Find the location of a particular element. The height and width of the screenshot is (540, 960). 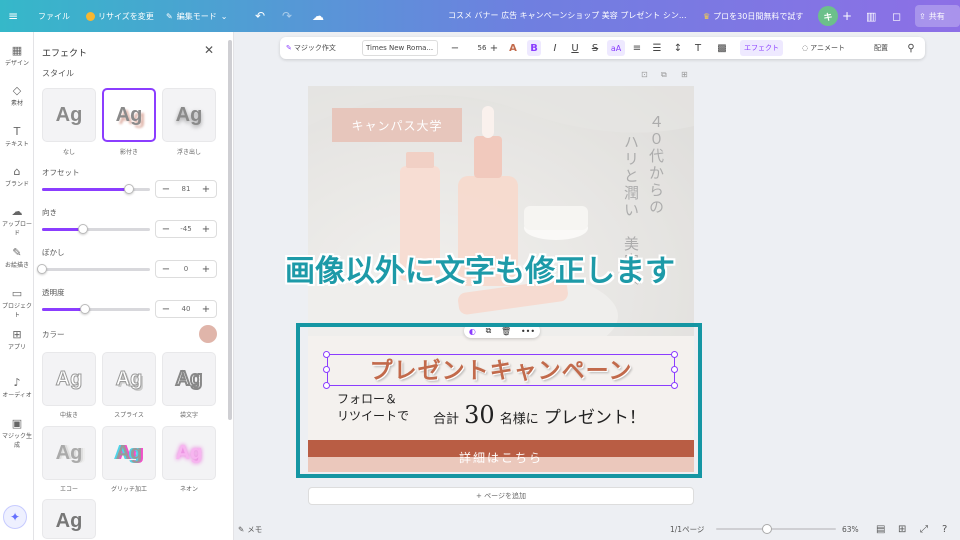

edit-mode-dropdown: ✎ 編集モード ⌄ is located at coordinates (196, 16).